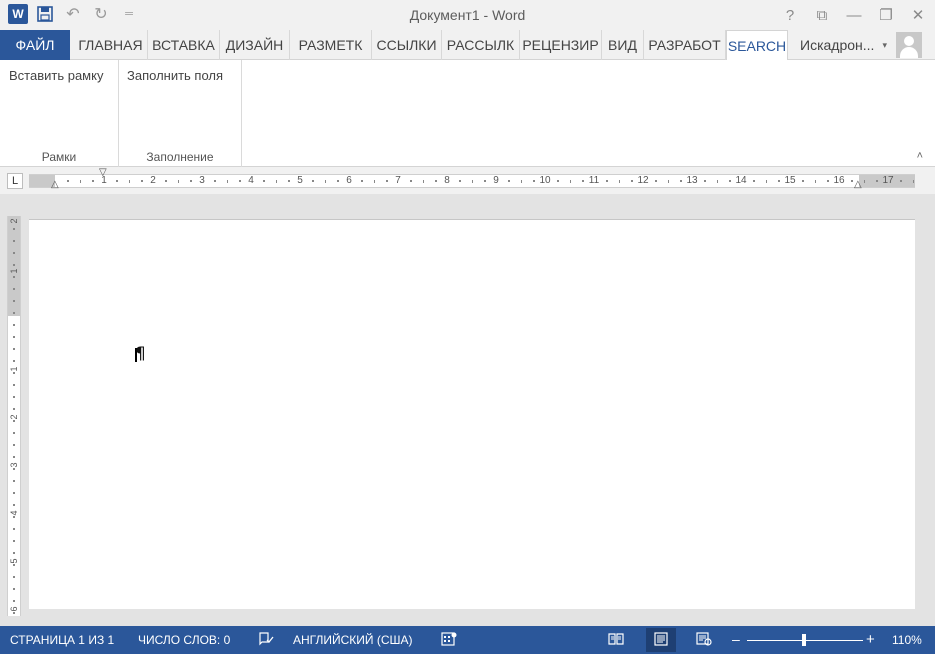 This screenshot has width=935, height=654. Describe the element at coordinates (14, 271) in the screenshot. I see `vertical-ruler-label: 1` at that location.